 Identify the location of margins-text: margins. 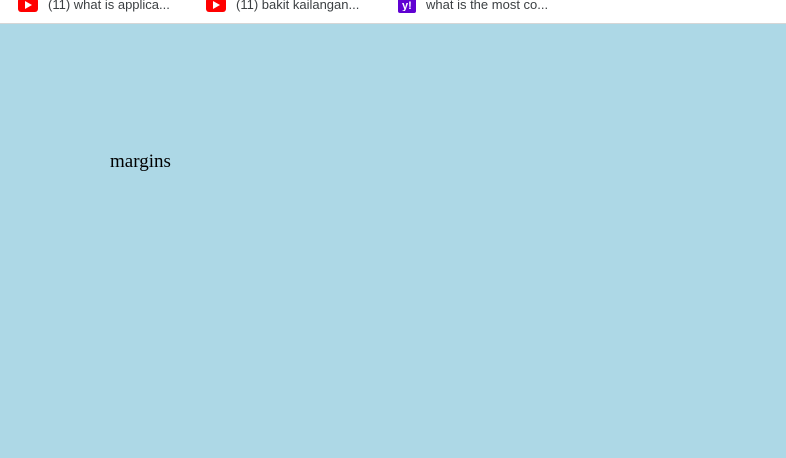
(140, 161).